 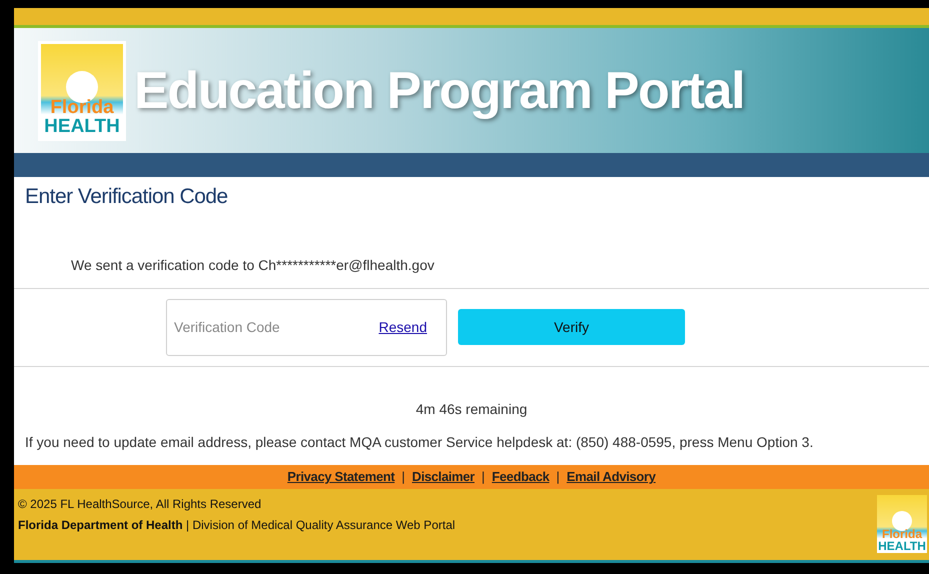 What do you see at coordinates (127, 197) in the screenshot?
I see `page-heading: Enter Verification Code` at bounding box center [127, 197].